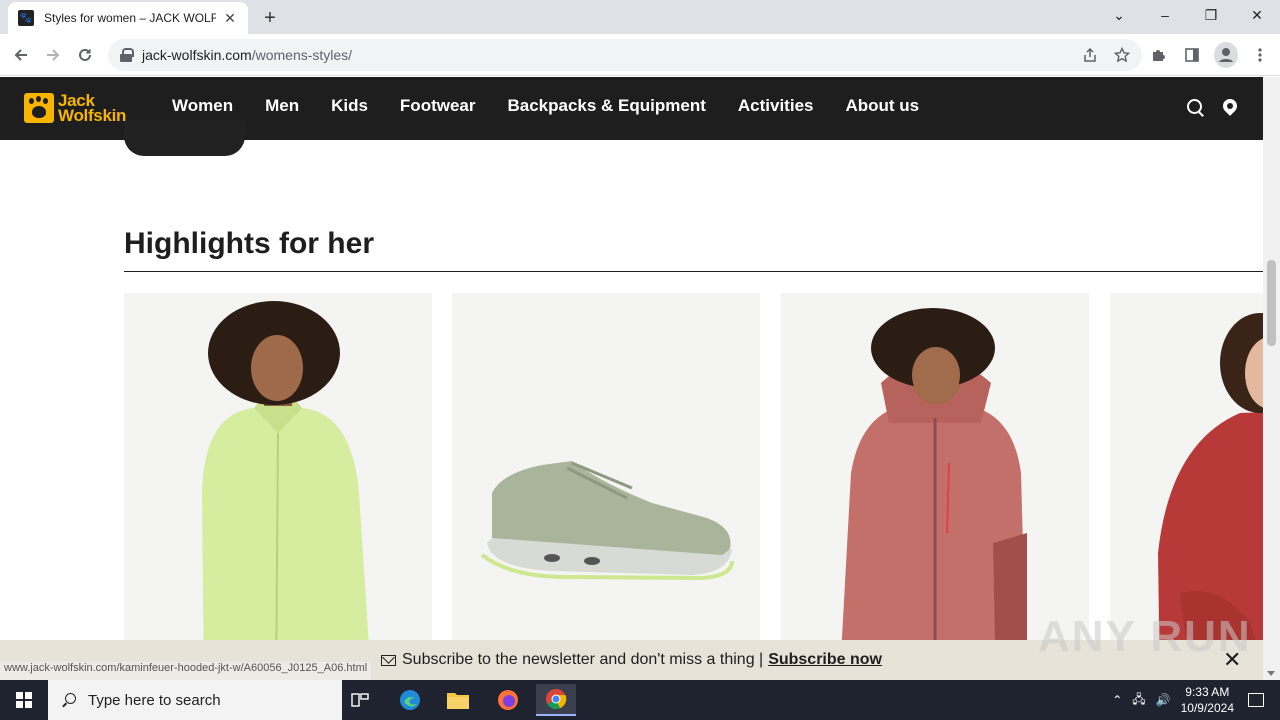 This screenshot has width=1280, height=720. Describe the element at coordinates (693, 271) in the screenshot. I see `section-divider` at that location.